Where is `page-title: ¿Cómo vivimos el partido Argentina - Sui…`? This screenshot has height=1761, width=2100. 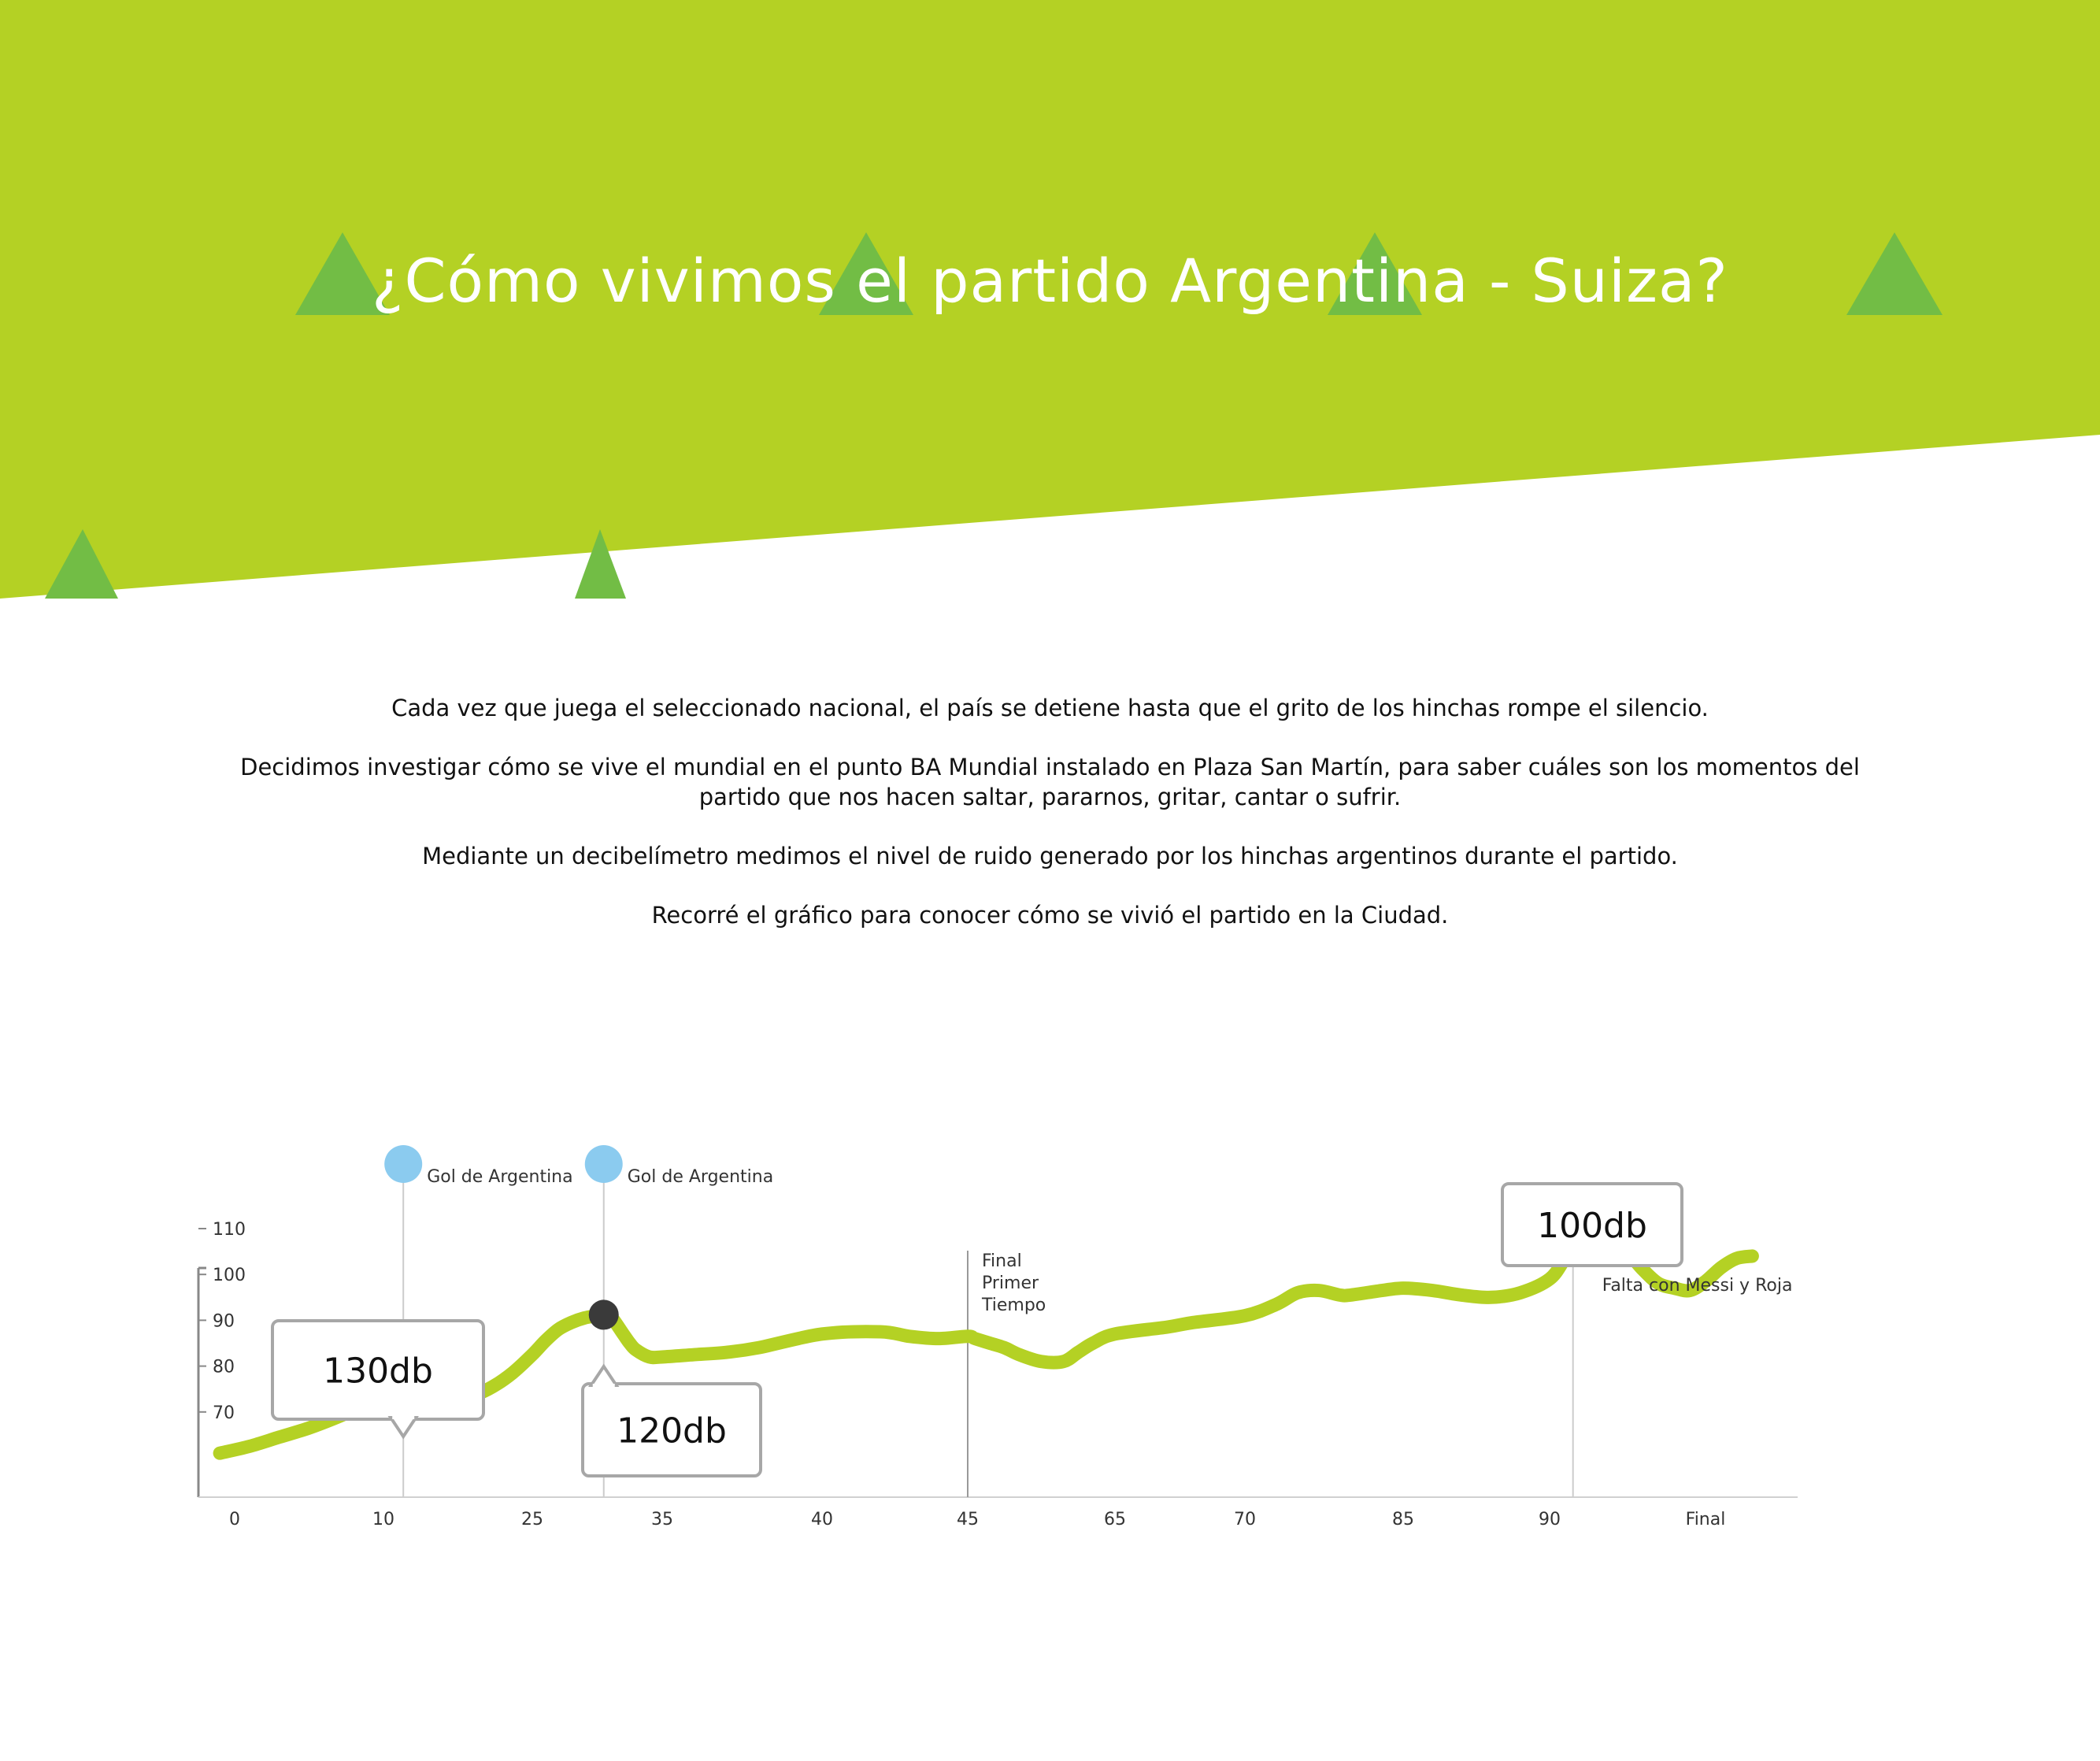
page-title: ¿Cómo vivimos el partido Argentina - Sui… is located at coordinates (1050, 281).